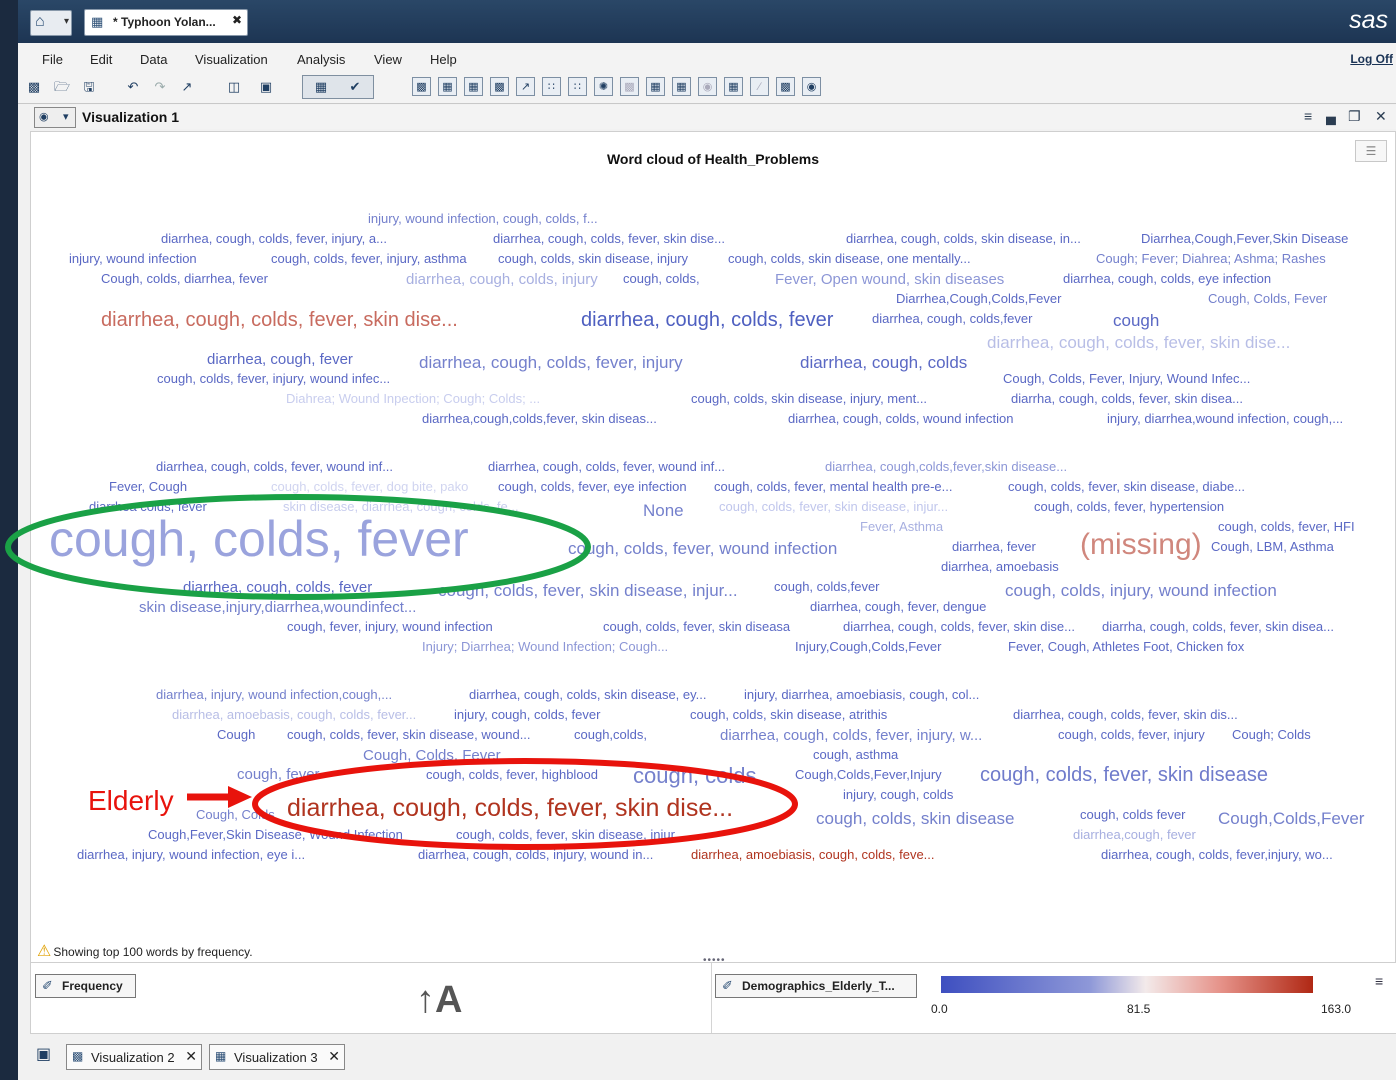 The image size is (1396, 1080). Describe the element at coordinates (1141, 590) in the screenshot. I see `word-cloud-term: cough, colds, injury, wound infection` at that location.